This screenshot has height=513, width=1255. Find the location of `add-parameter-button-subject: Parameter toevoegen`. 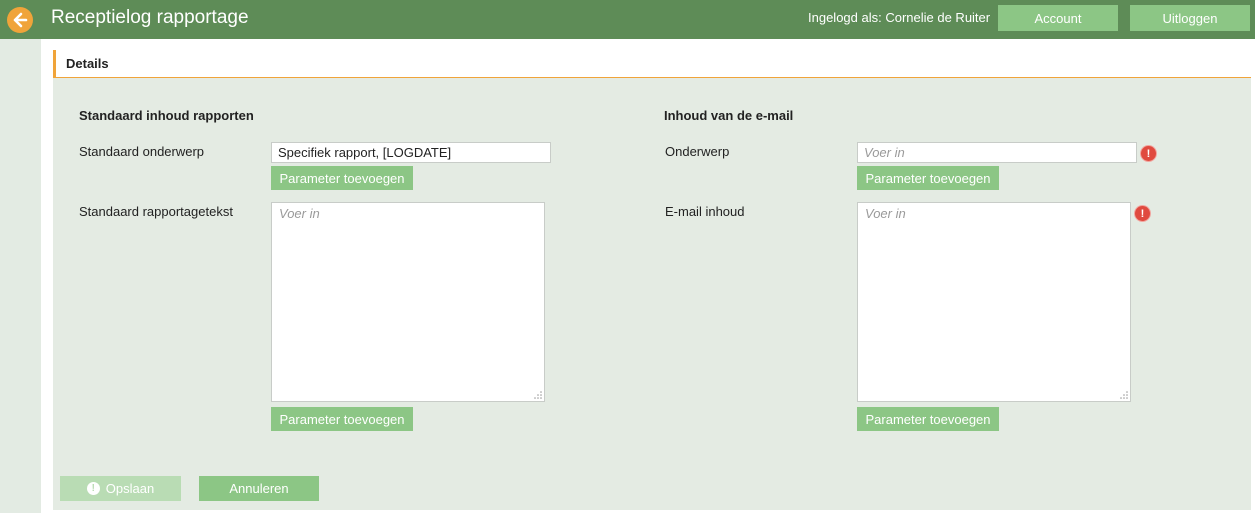

add-parameter-button-subject: Parameter toevoegen is located at coordinates (342, 178).